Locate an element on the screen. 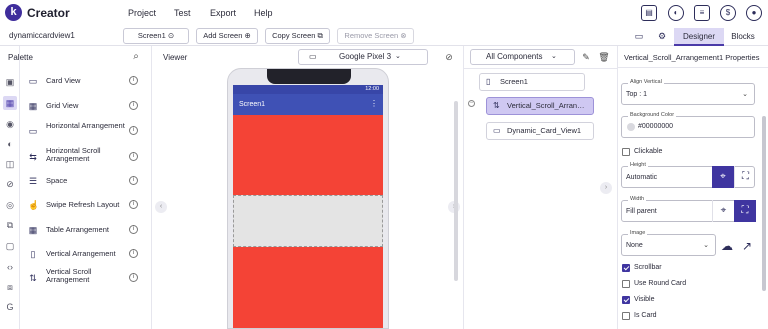  viewer-scrollbar is located at coordinates (456, 191).